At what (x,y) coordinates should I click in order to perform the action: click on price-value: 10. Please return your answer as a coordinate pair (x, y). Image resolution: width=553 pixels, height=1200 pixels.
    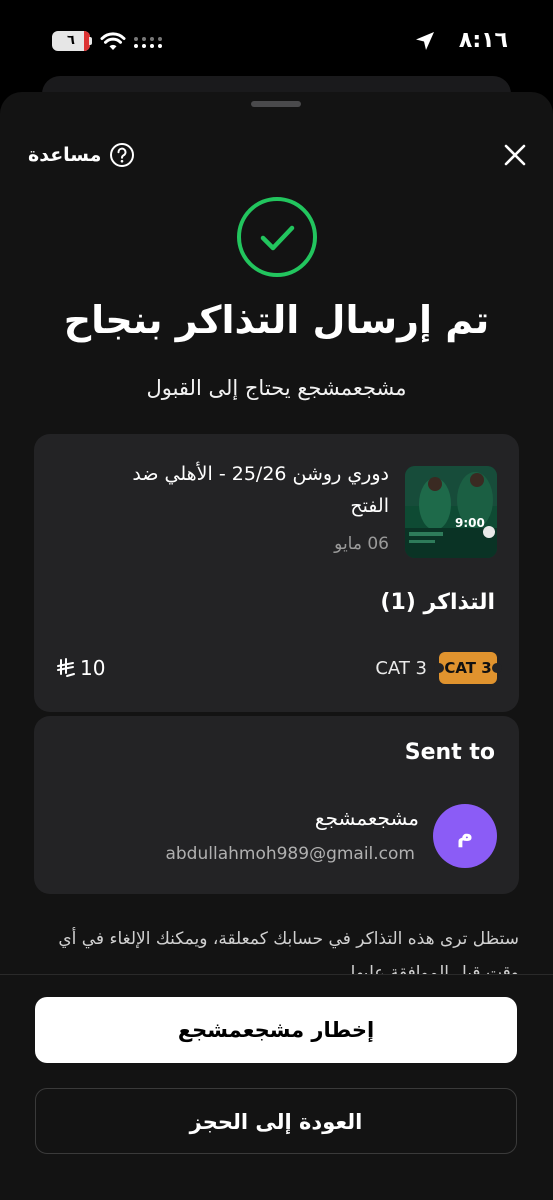
    Looking at the image, I should click on (93, 668).